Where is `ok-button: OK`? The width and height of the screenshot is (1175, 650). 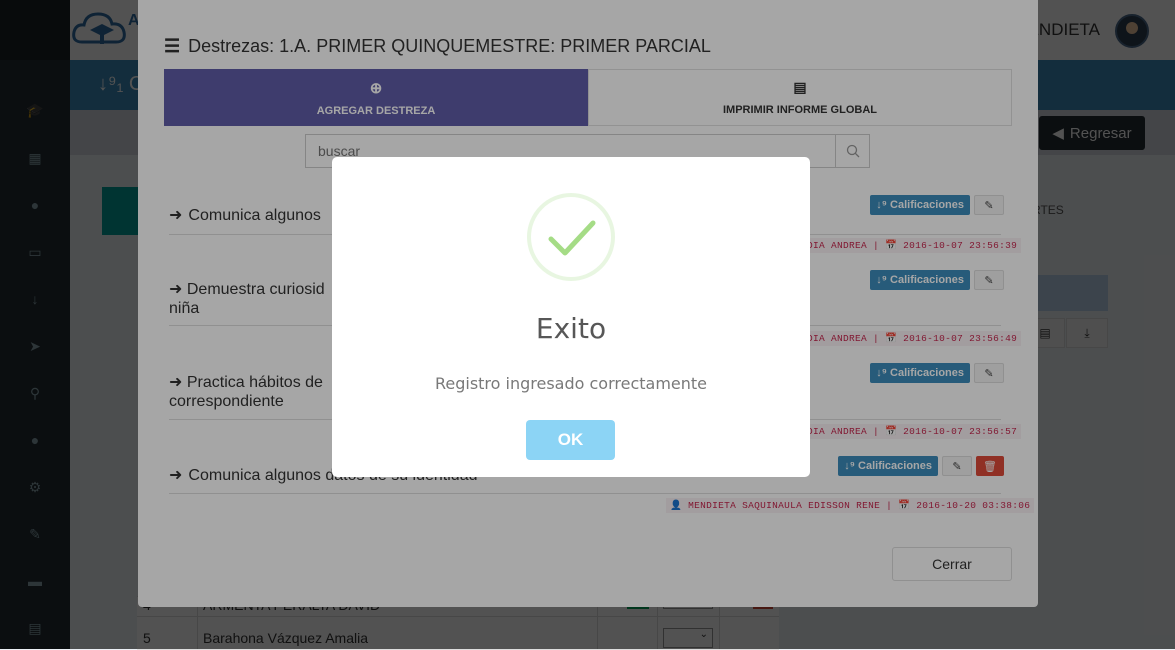 ok-button: OK is located at coordinates (570, 440).